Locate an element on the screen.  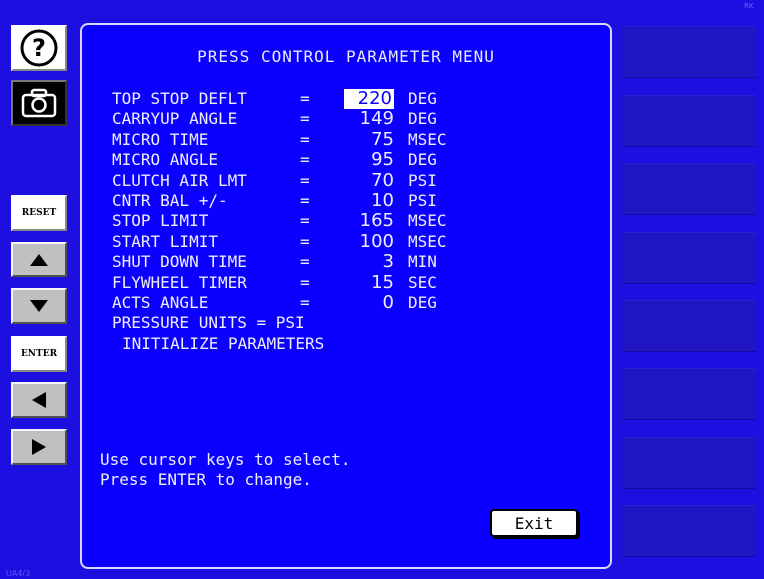
reset-button: RESET is located at coordinates (39, 213).